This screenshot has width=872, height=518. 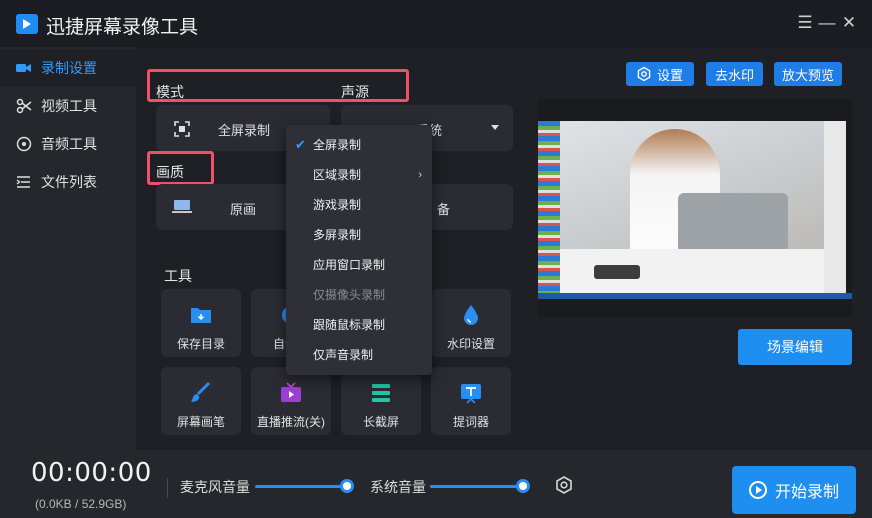 I want to click on sidebar-item-record-settings: 录制设置, so click(x=68, y=68).